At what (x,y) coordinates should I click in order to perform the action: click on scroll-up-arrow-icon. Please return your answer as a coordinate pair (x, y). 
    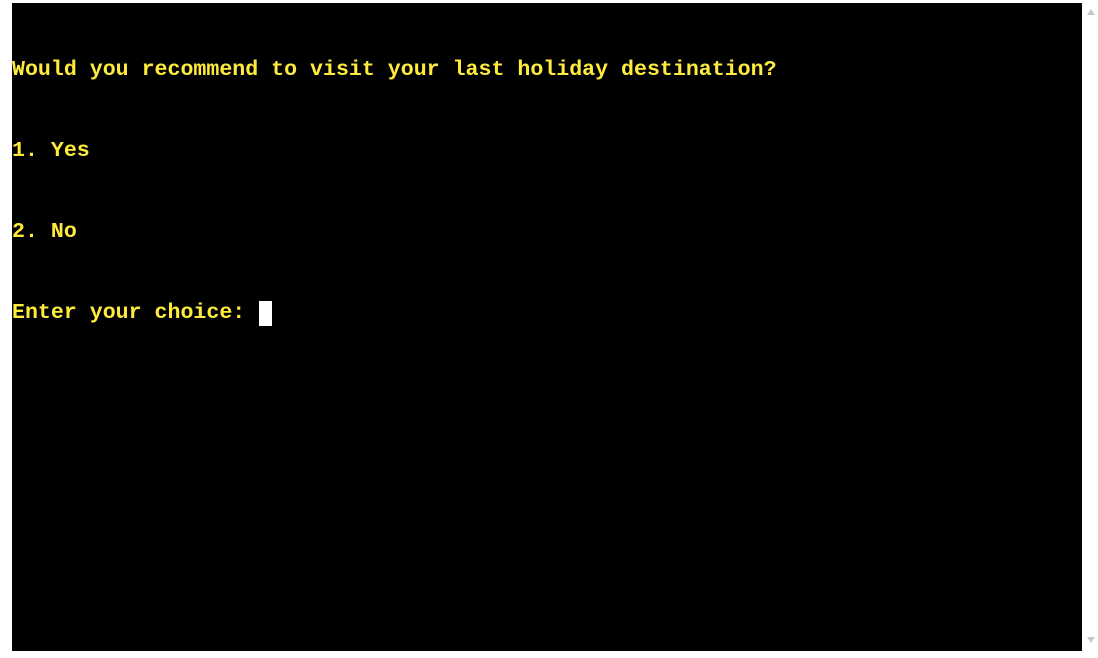
    Looking at the image, I should click on (1091, 12).